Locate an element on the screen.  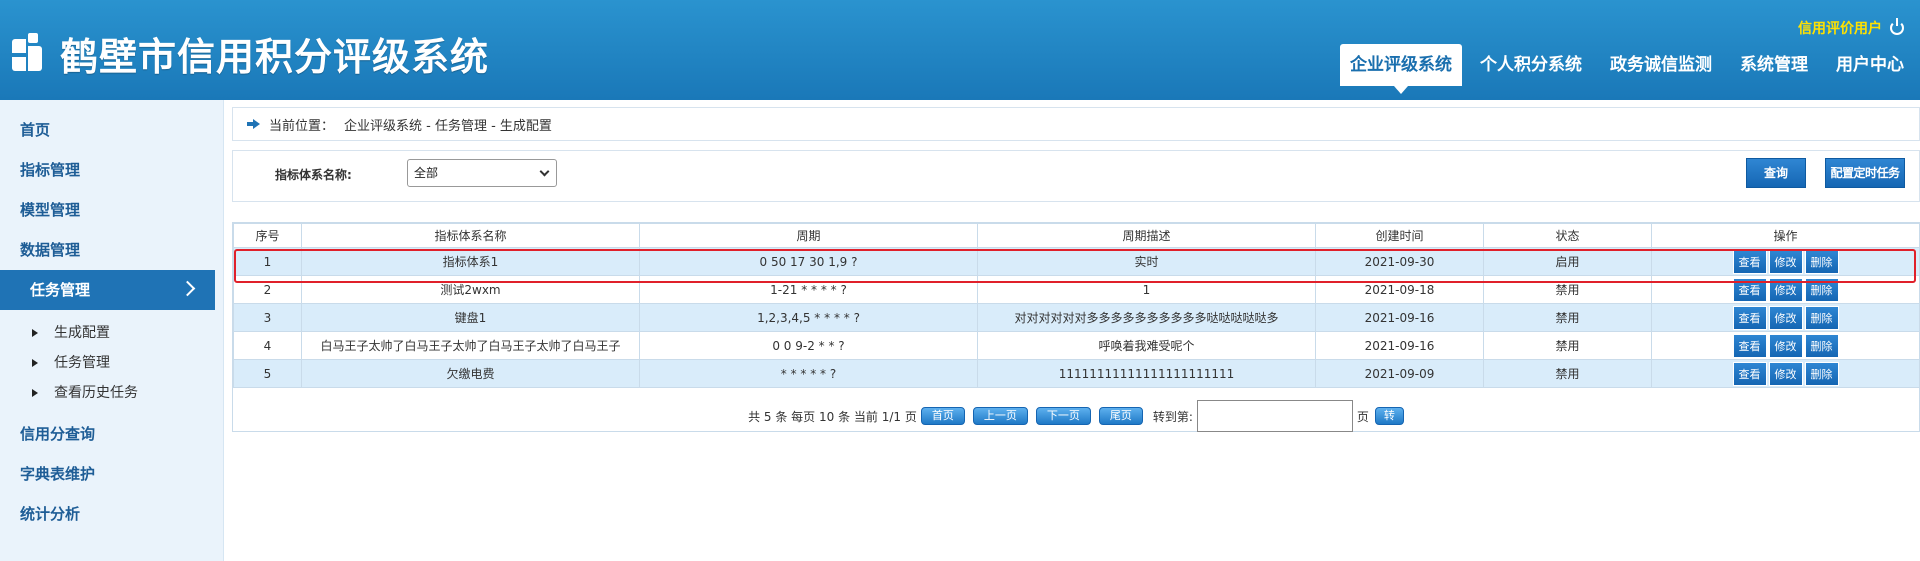
indicator-system-select-value: 全部 is located at coordinates (426, 173).